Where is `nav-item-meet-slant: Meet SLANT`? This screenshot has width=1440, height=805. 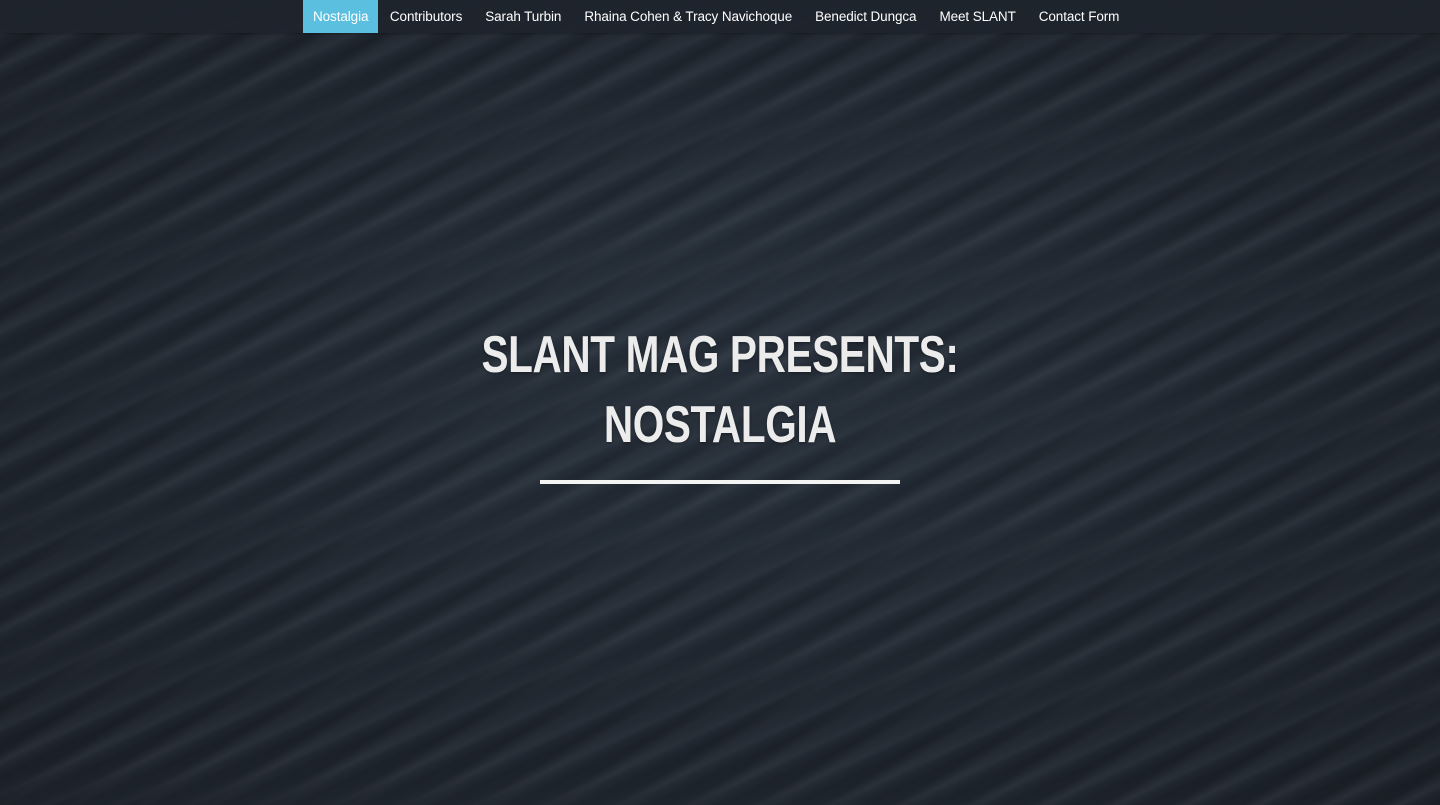
nav-item-meet-slant: Meet SLANT is located at coordinates (977, 16).